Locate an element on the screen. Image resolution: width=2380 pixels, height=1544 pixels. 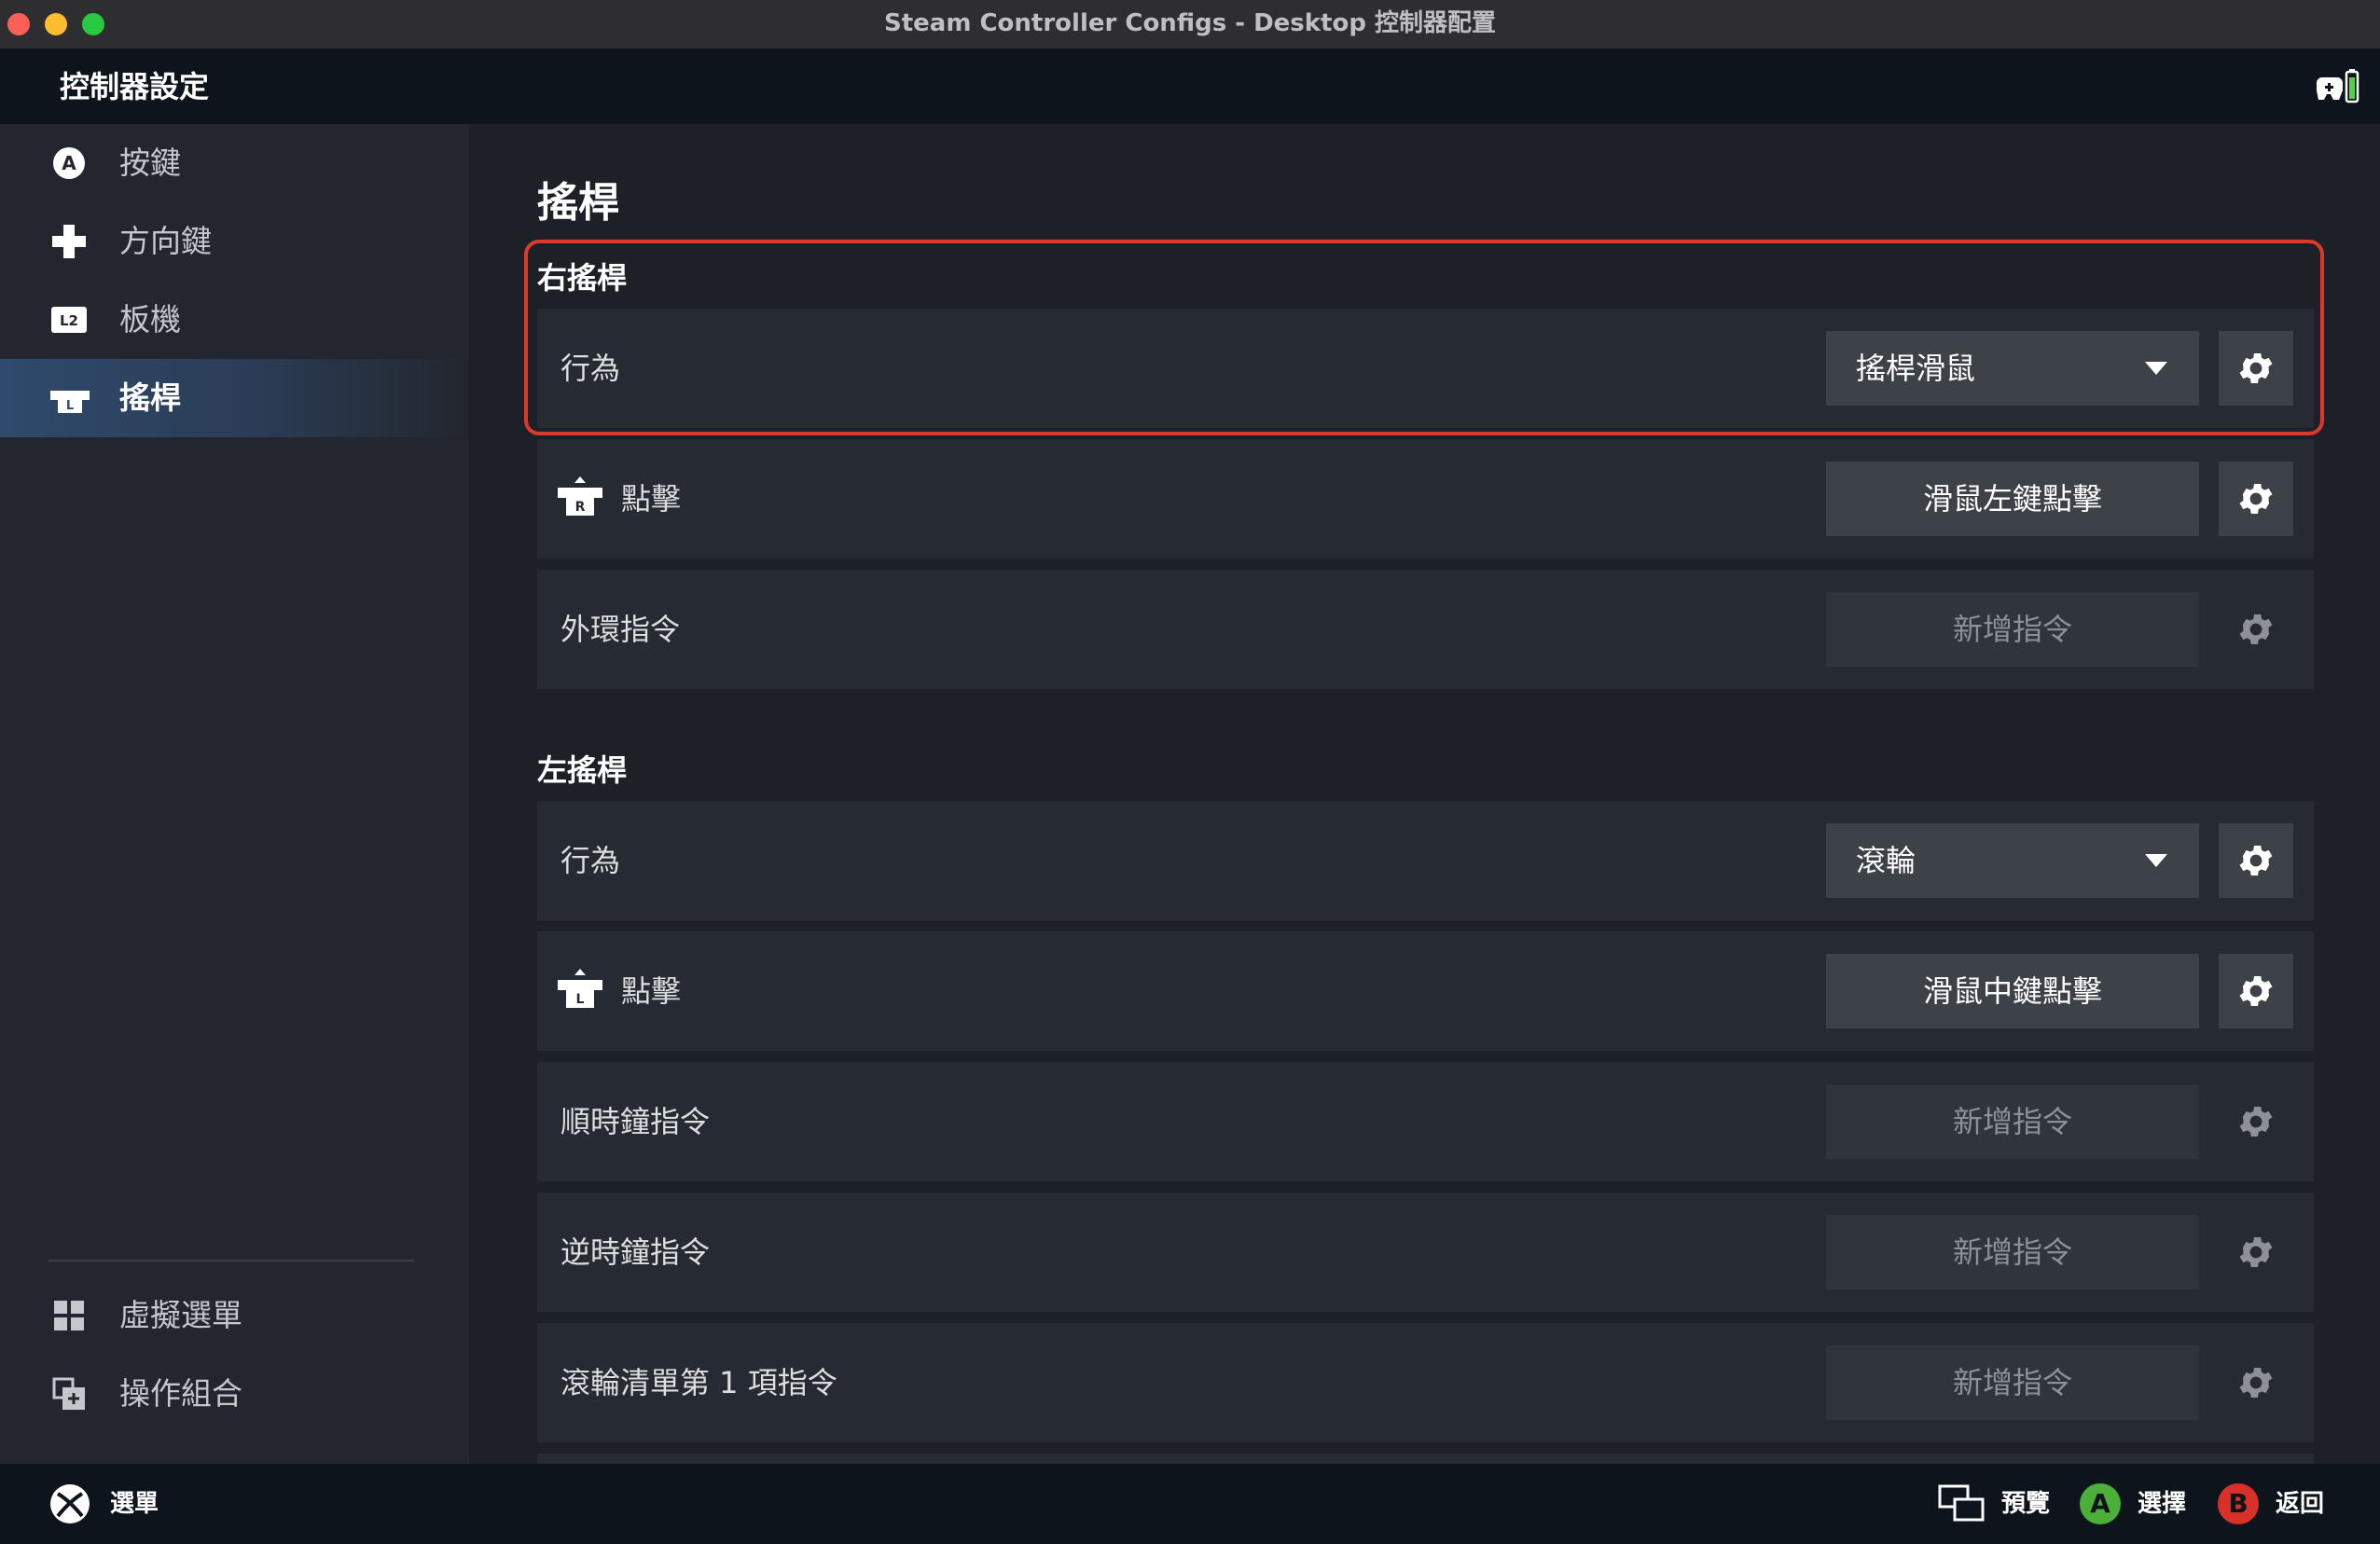
page-title: 搖桿 is located at coordinates (578, 203).